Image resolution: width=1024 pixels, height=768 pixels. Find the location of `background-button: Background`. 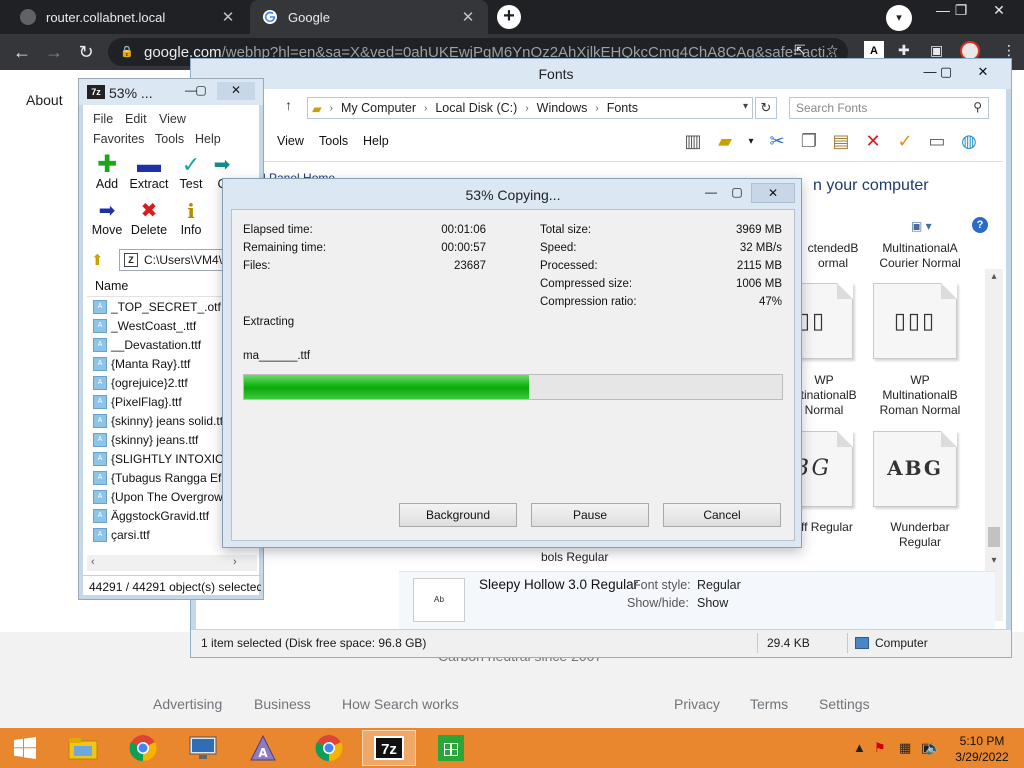

background-button: Background is located at coordinates (458, 515).